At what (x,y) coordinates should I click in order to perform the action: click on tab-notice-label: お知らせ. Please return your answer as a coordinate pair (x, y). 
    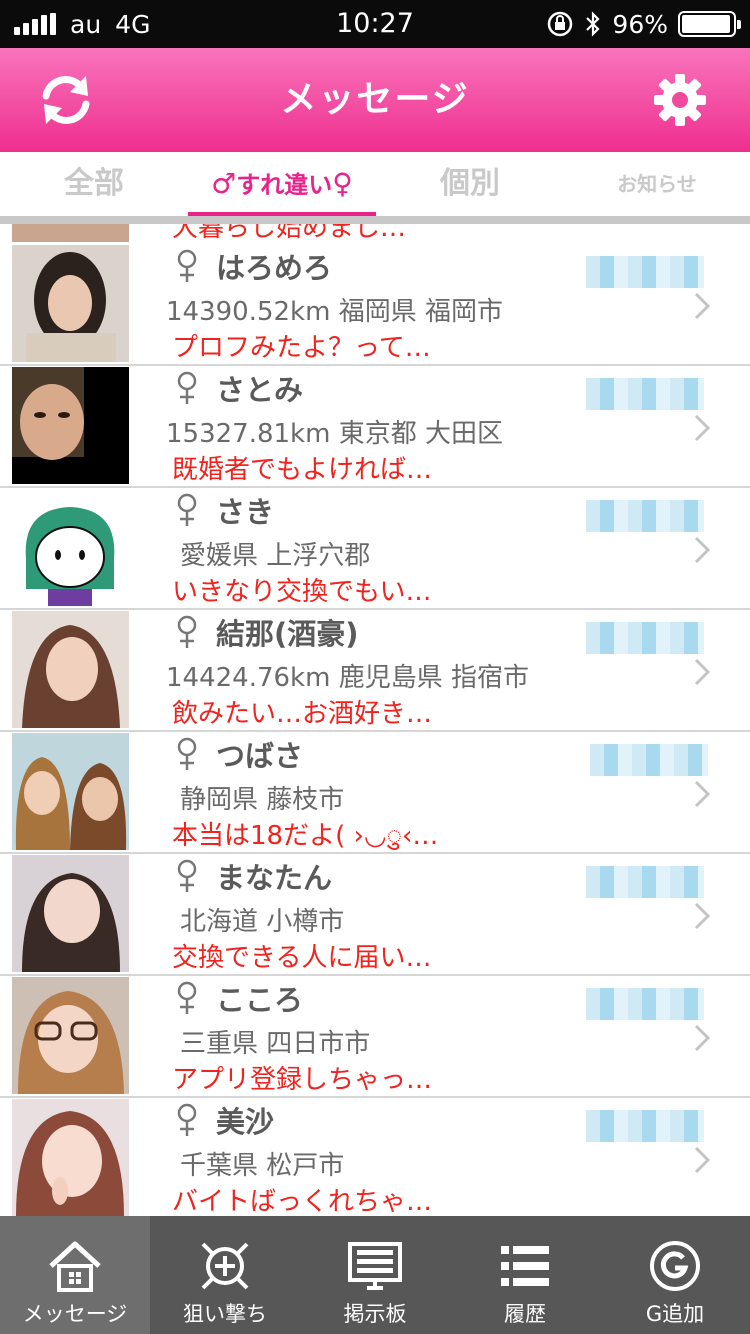
    Looking at the image, I should click on (657, 184).